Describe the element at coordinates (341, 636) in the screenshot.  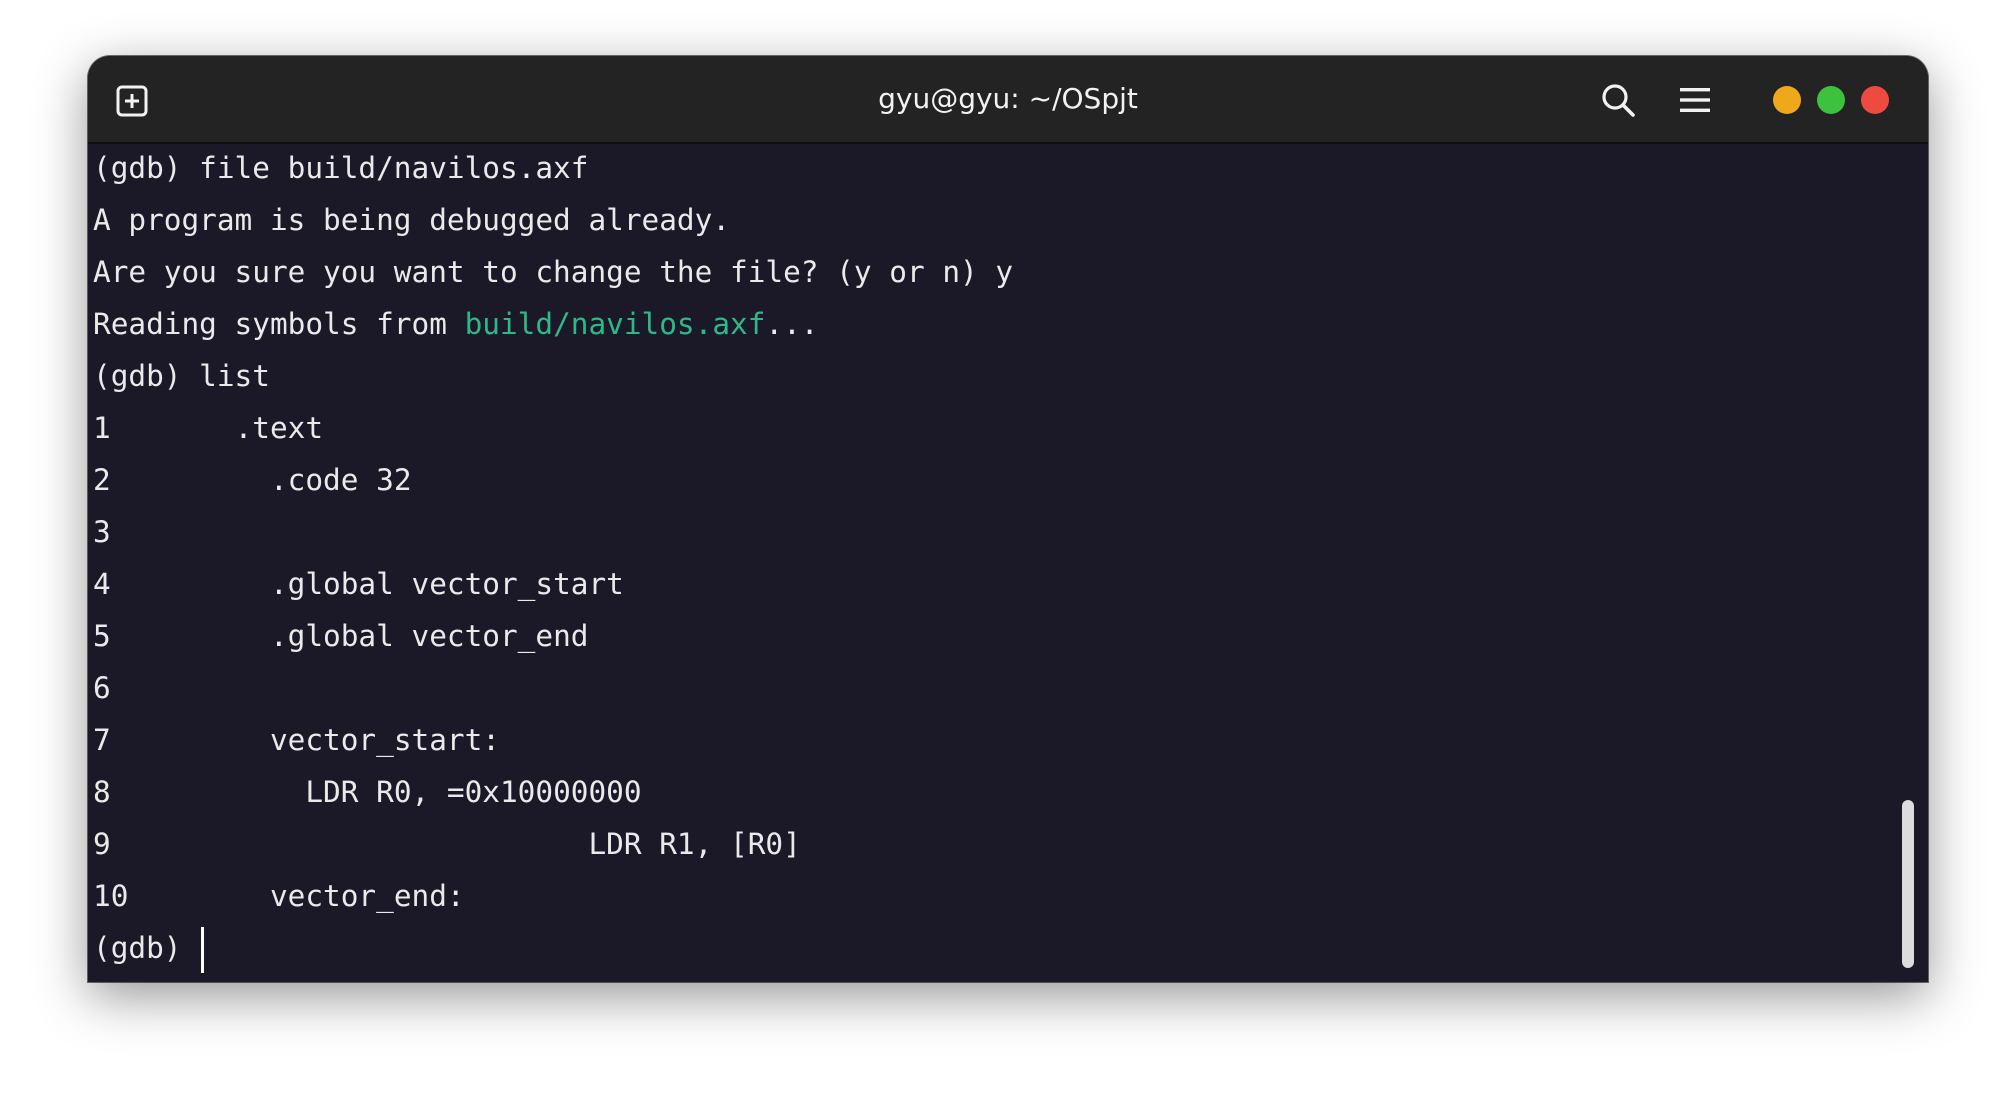
I see `terminal-line: 5 .global vector_end` at that location.